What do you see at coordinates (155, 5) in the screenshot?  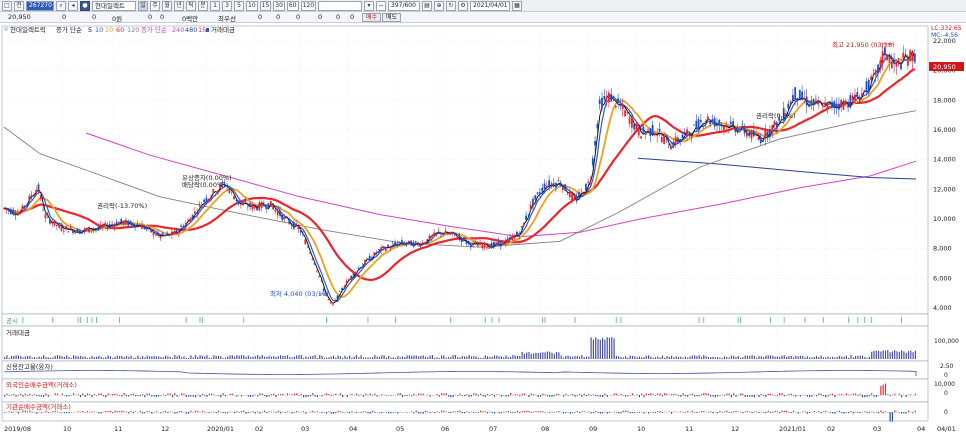 I see `period-week-button: 주` at bounding box center [155, 5].